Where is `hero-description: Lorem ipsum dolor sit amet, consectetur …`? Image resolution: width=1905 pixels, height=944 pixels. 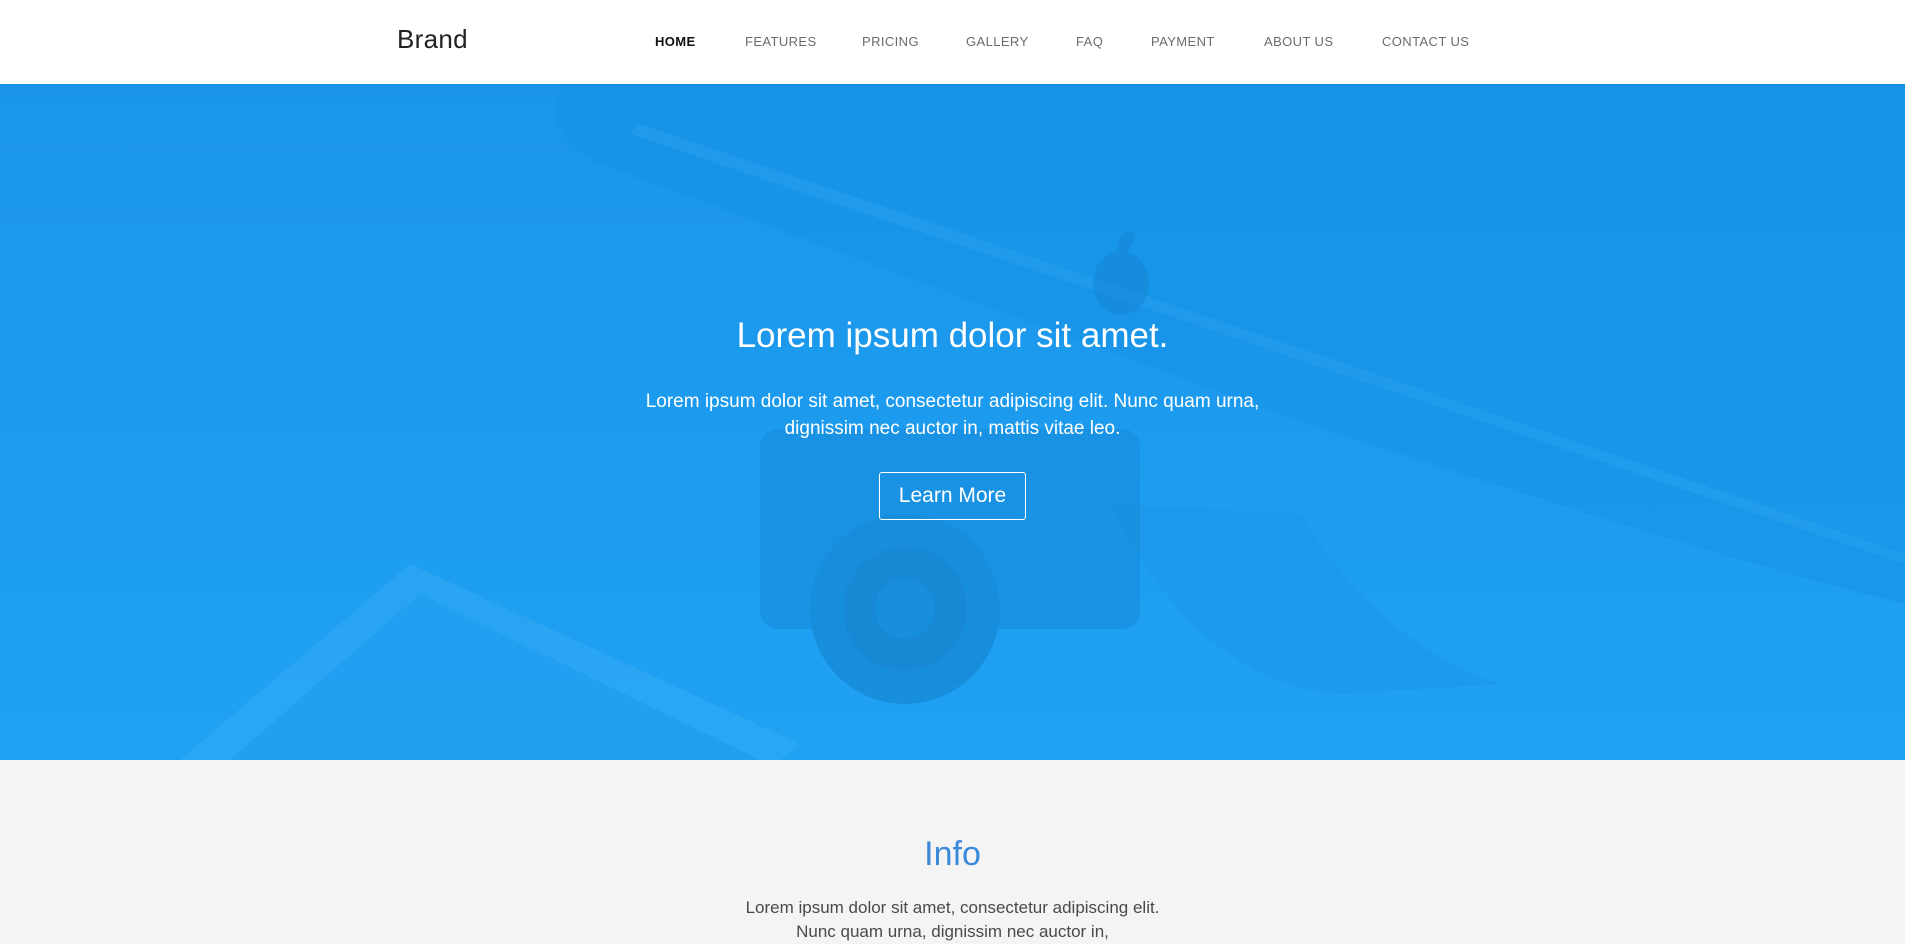 hero-description: Lorem ipsum dolor sit amet, consectetur … is located at coordinates (952, 415).